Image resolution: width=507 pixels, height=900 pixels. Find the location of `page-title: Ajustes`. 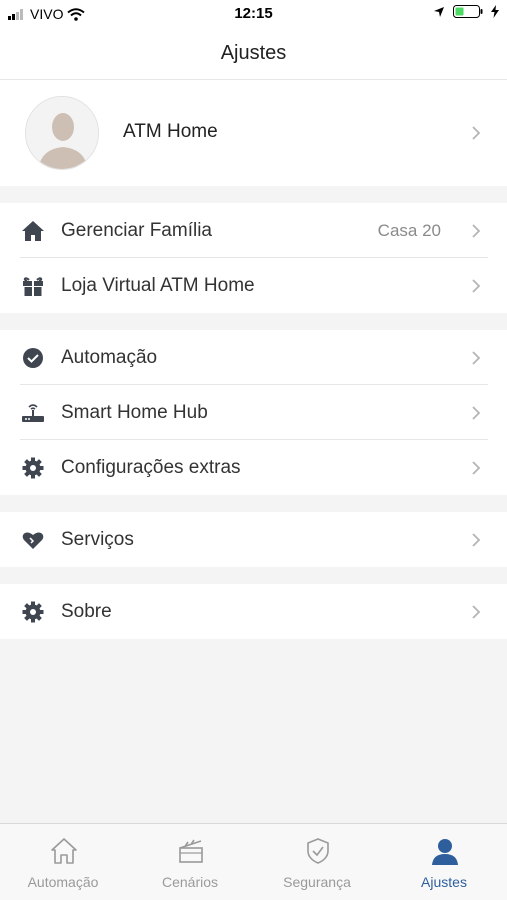

page-title: Ajustes is located at coordinates (253, 53).